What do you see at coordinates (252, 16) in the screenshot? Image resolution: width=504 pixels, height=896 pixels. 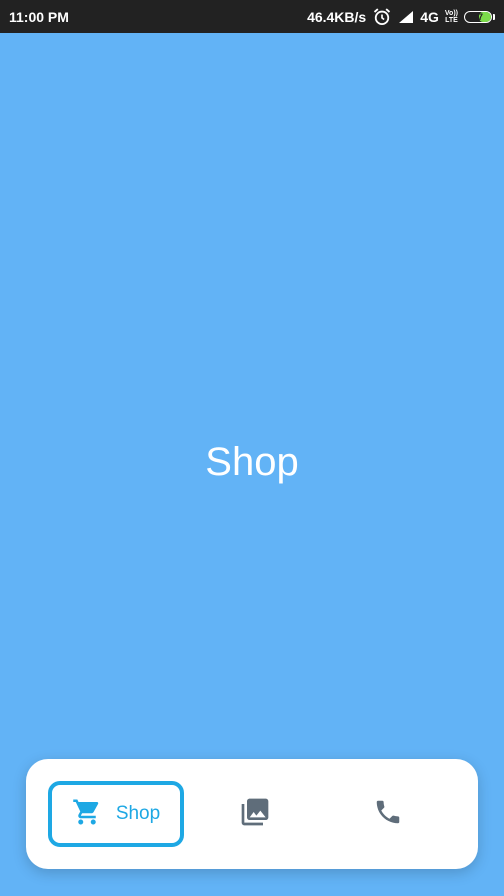 I see `status-bar: 11:00 PM 46.4KB/s 4G Vo)) LTE 47` at bounding box center [252, 16].